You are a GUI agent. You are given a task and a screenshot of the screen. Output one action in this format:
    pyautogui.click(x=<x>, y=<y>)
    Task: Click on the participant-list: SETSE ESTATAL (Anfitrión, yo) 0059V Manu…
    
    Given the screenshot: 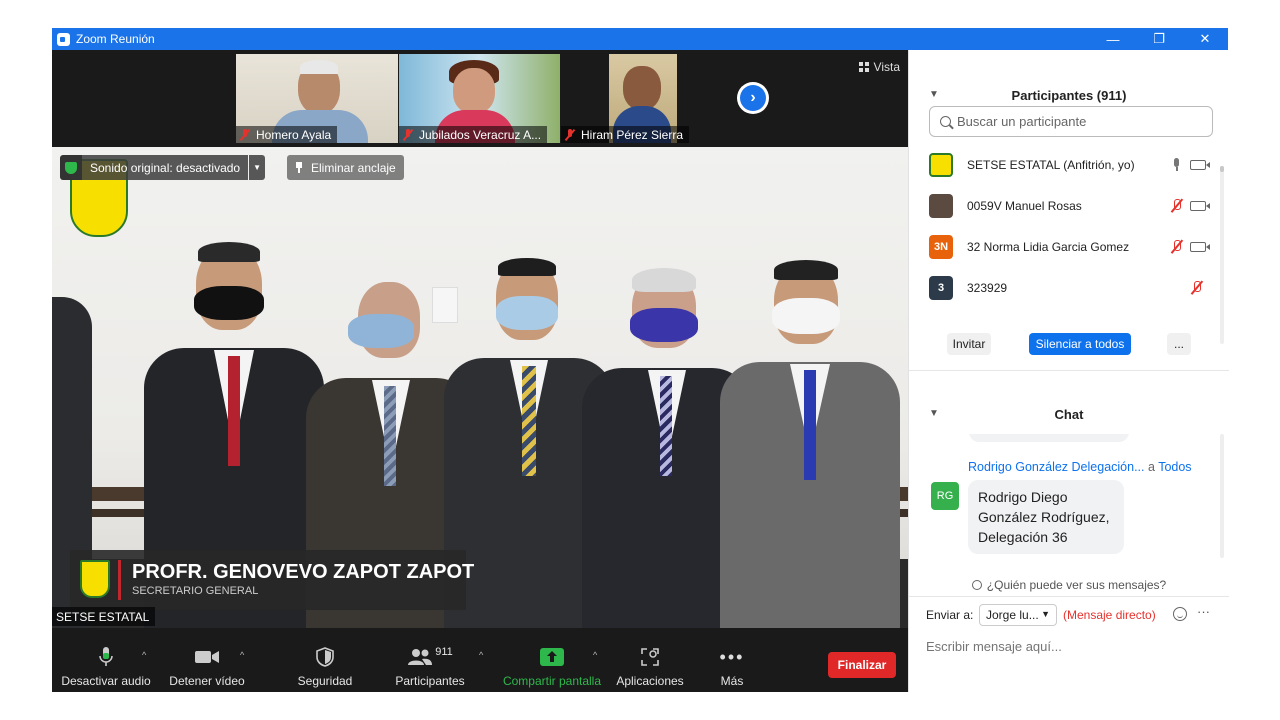 What is the action you would take?
    pyautogui.click(x=1064, y=230)
    